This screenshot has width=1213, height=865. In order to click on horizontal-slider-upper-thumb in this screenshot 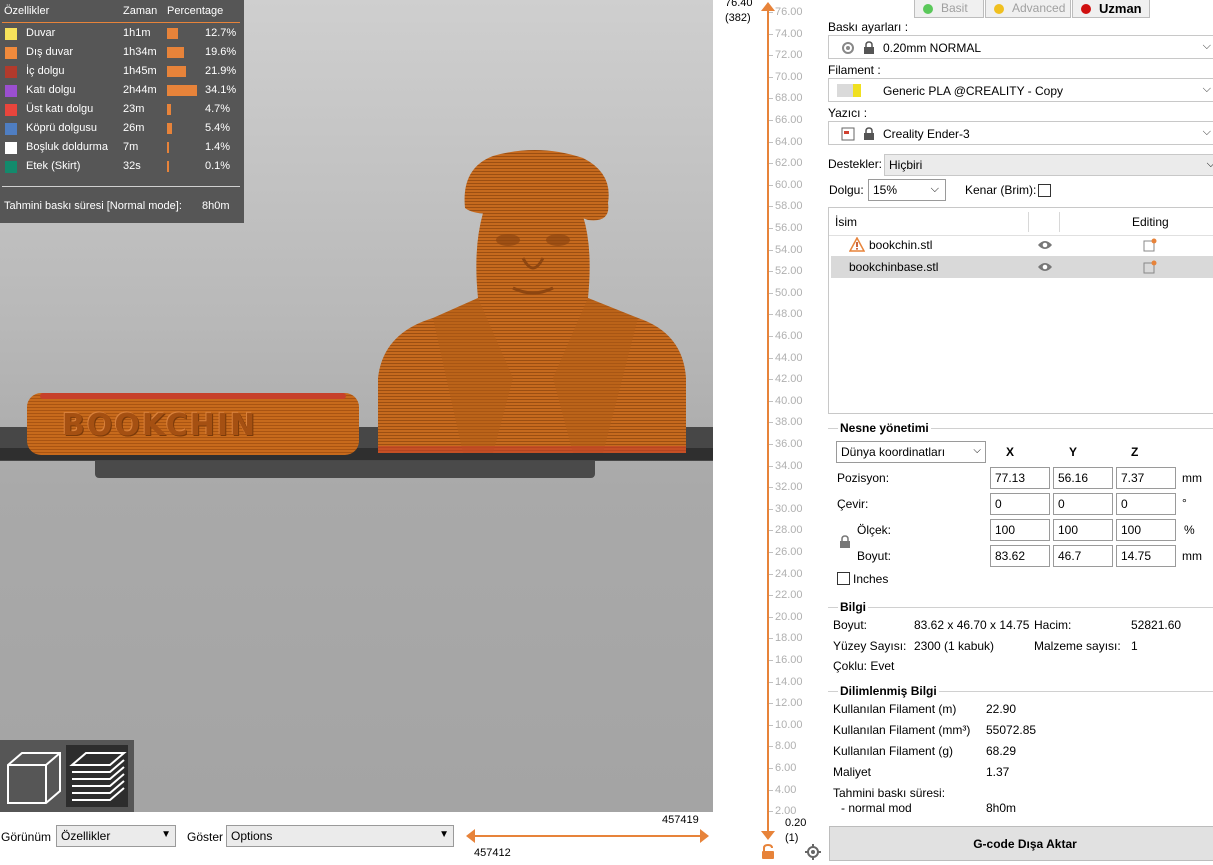, I will do `click(704, 836)`.